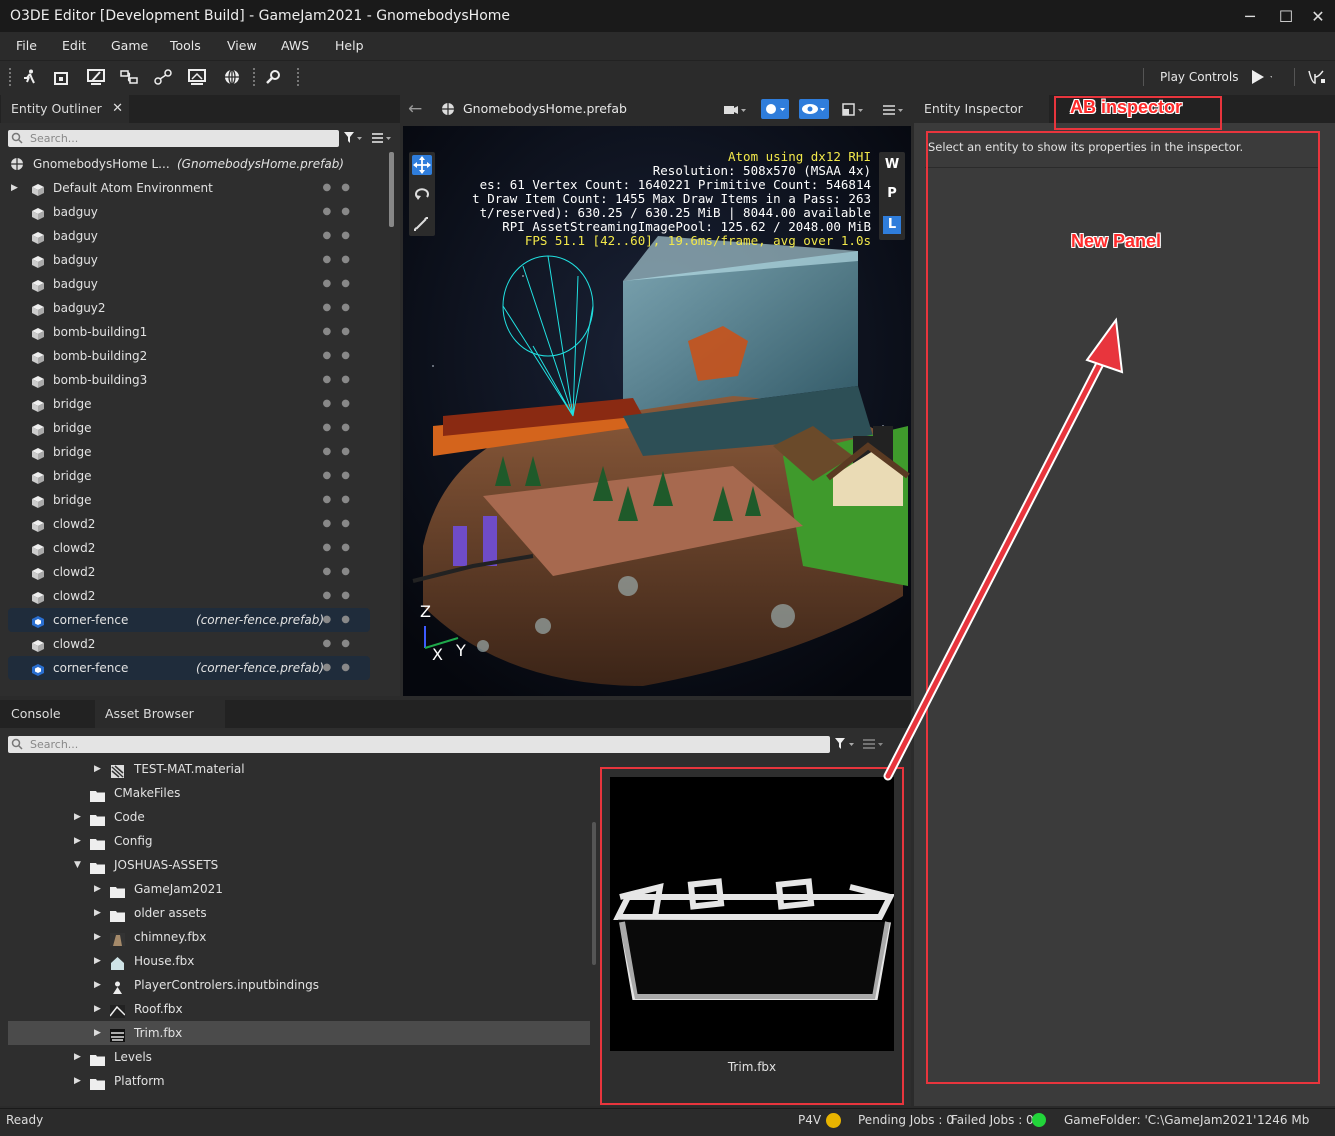 The image size is (1335, 1136). What do you see at coordinates (349, 46) in the screenshot?
I see `menu-help: Help` at bounding box center [349, 46].